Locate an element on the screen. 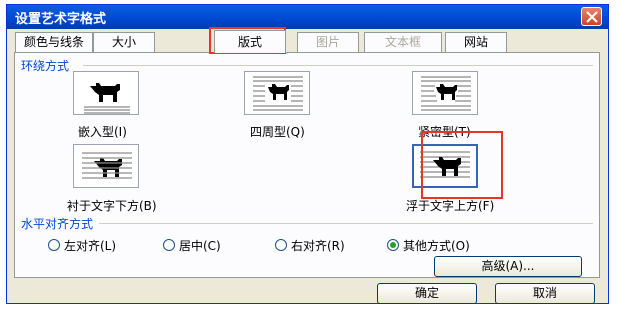  ok-button: 确定 is located at coordinates (427, 293).